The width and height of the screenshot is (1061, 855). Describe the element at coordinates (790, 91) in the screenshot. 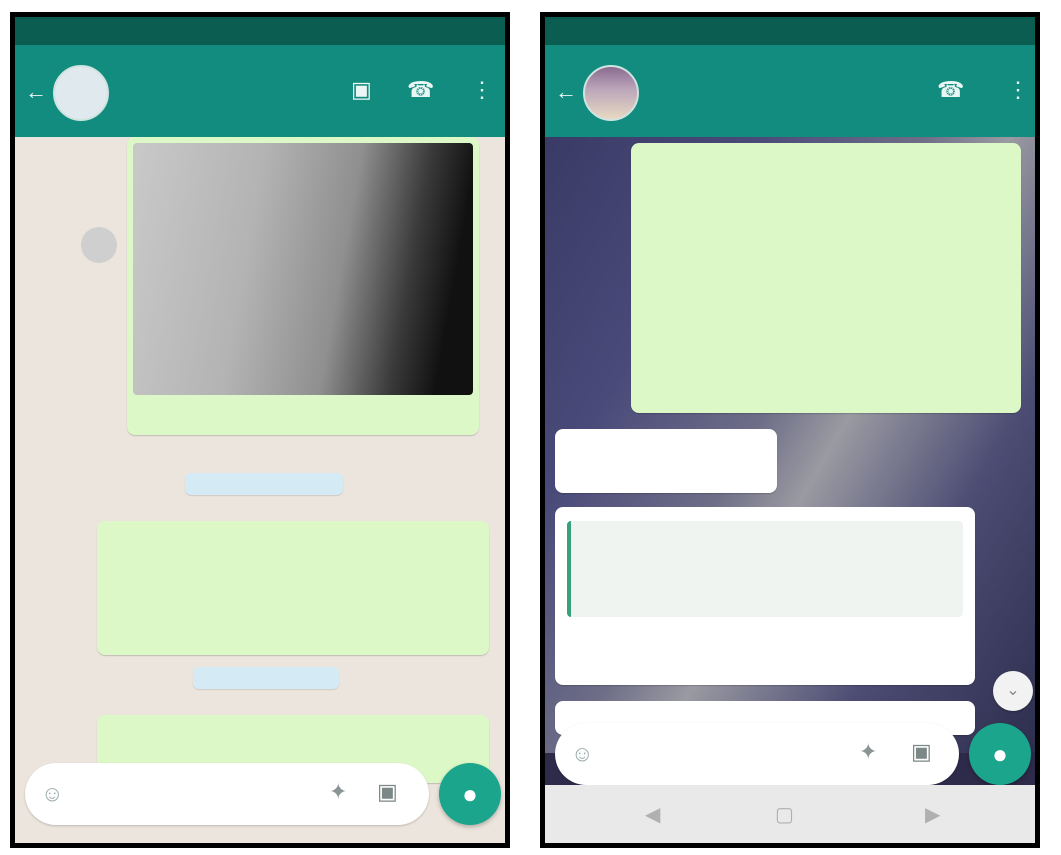

I see `chat-header: ← ☎ ⋮` at that location.